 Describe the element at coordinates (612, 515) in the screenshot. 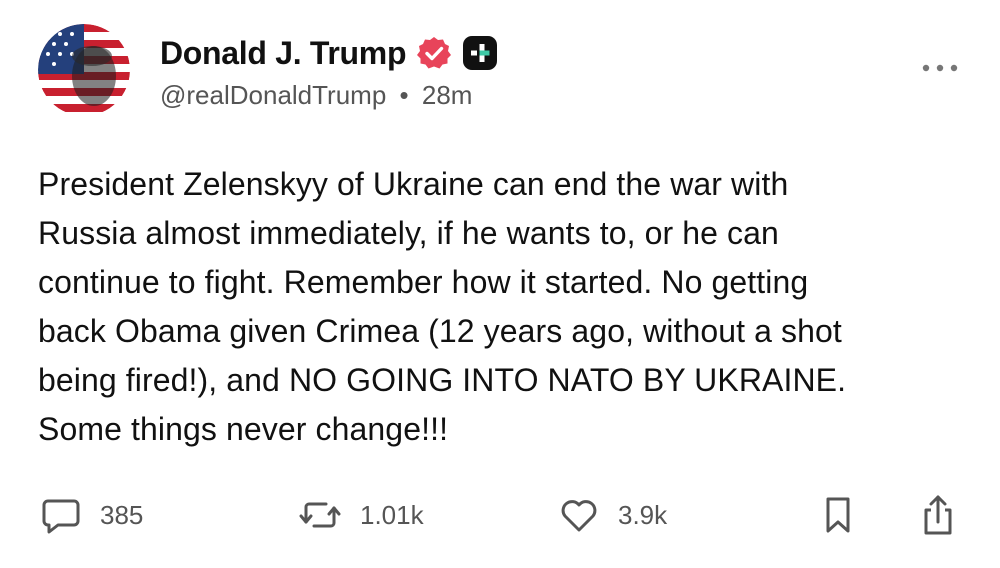

I see `like-button: 3.9k` at that location.